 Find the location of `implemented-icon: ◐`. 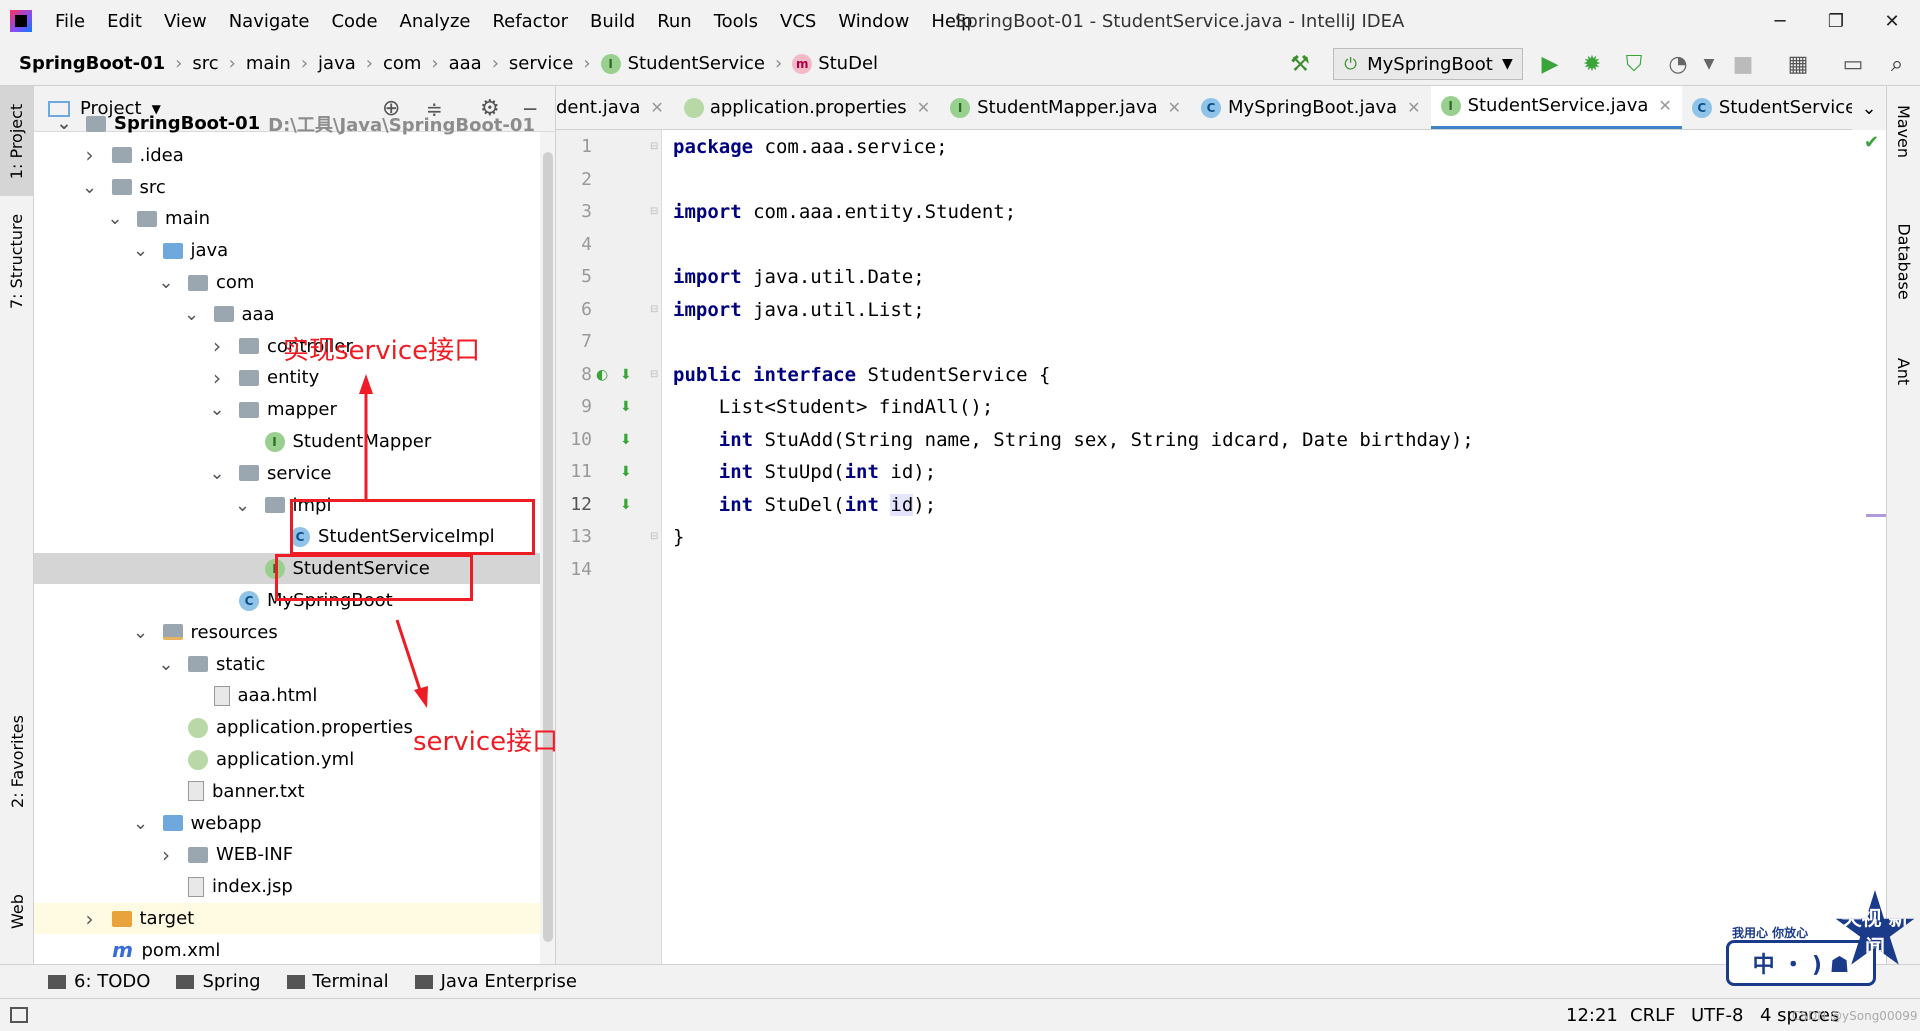

implemented-icon: ◐ is located at coordinates (602, 375).